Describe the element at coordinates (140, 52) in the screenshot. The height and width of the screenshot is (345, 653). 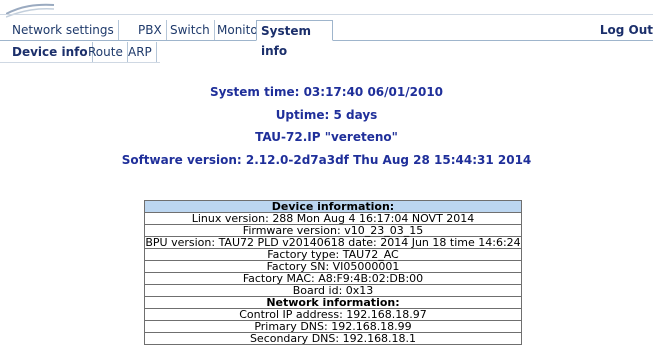
I see `tab-arp: ARP` at that location.